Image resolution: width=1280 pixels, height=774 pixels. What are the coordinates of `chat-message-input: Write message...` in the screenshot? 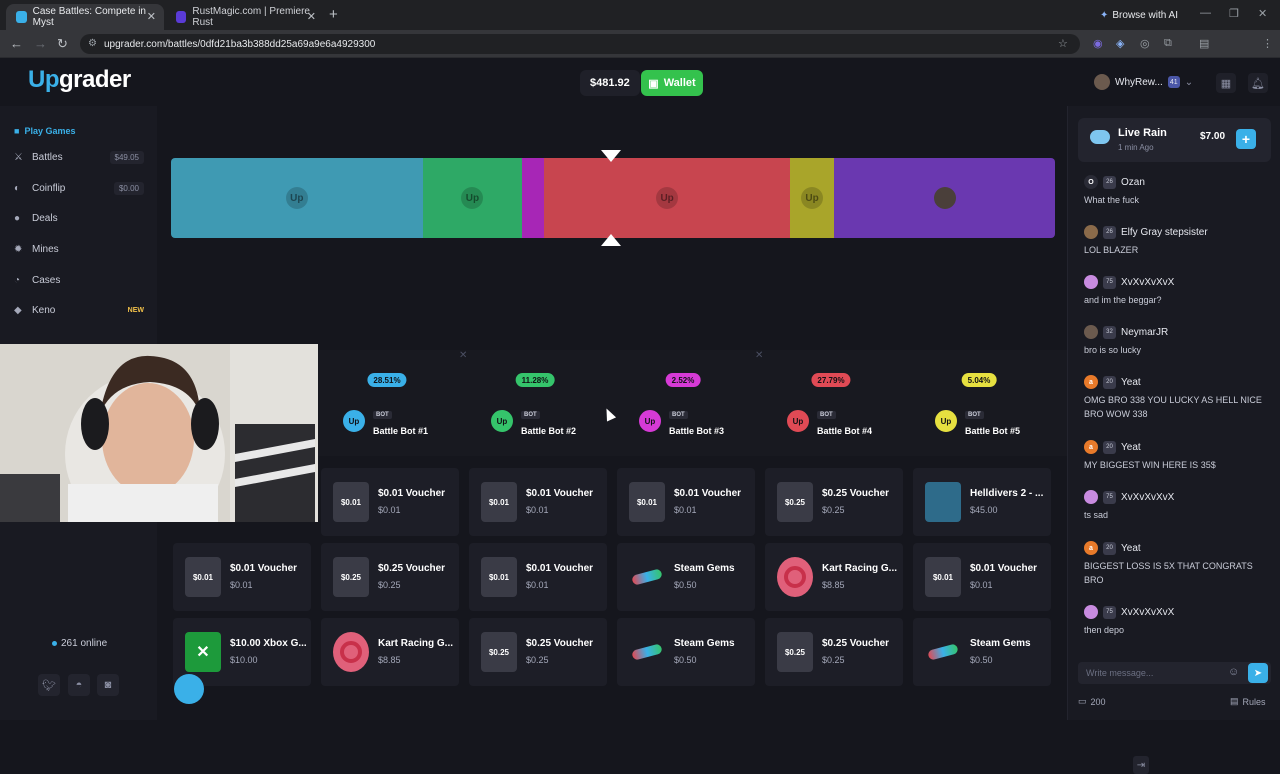 It's located at (1174, 673).